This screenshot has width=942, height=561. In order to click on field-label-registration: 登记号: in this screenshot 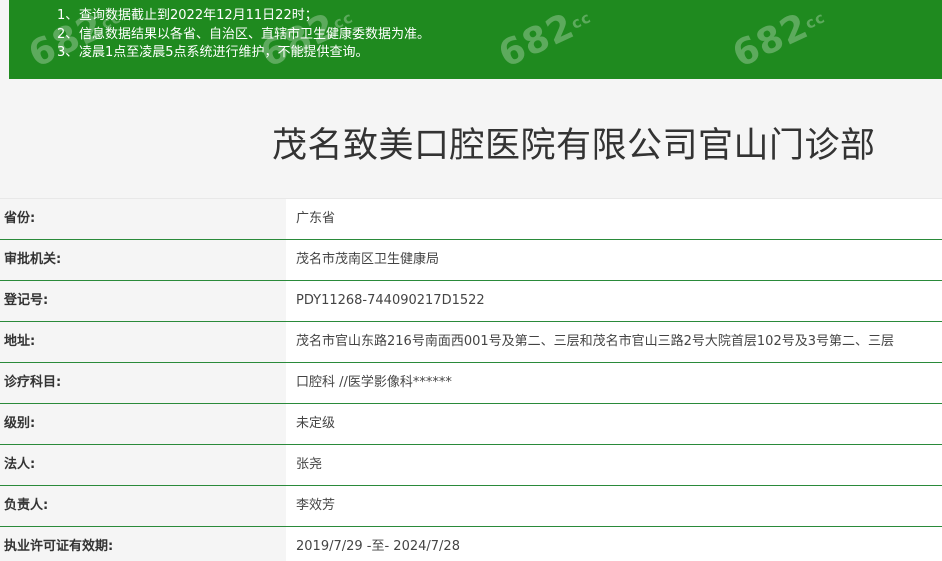, I will do `click(143, 301)`.